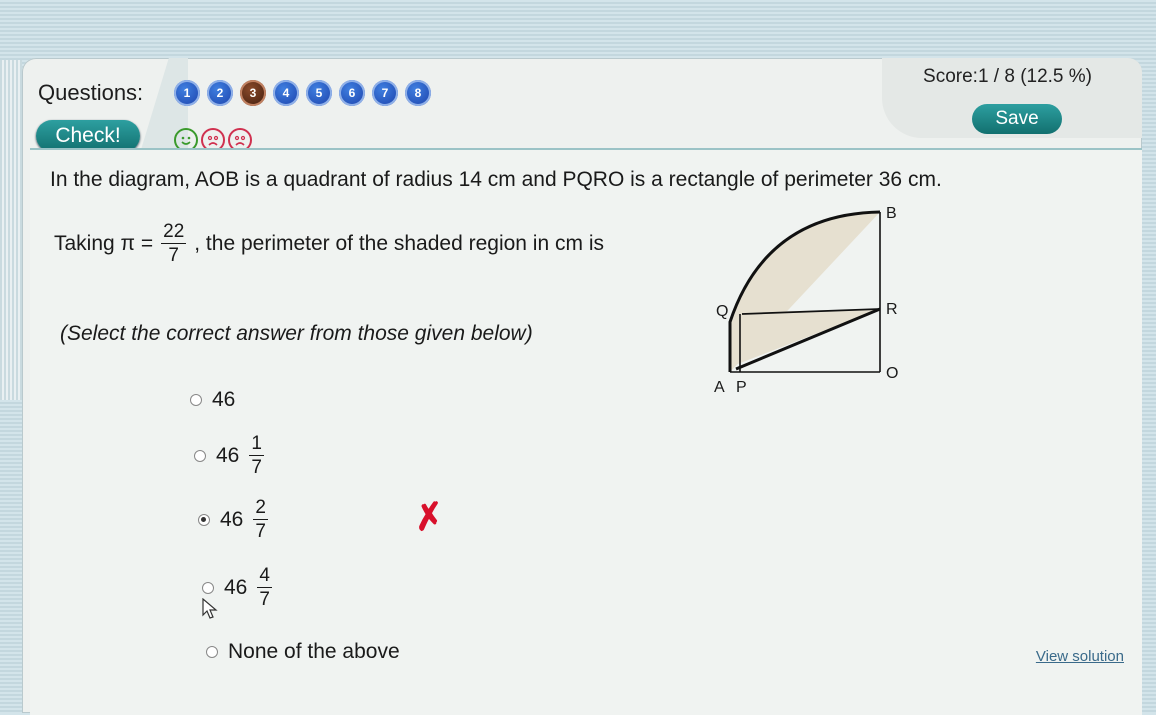 The height and width of the screenshot is (715, 1156). I want to click on left-decoration, so click(11, 230).